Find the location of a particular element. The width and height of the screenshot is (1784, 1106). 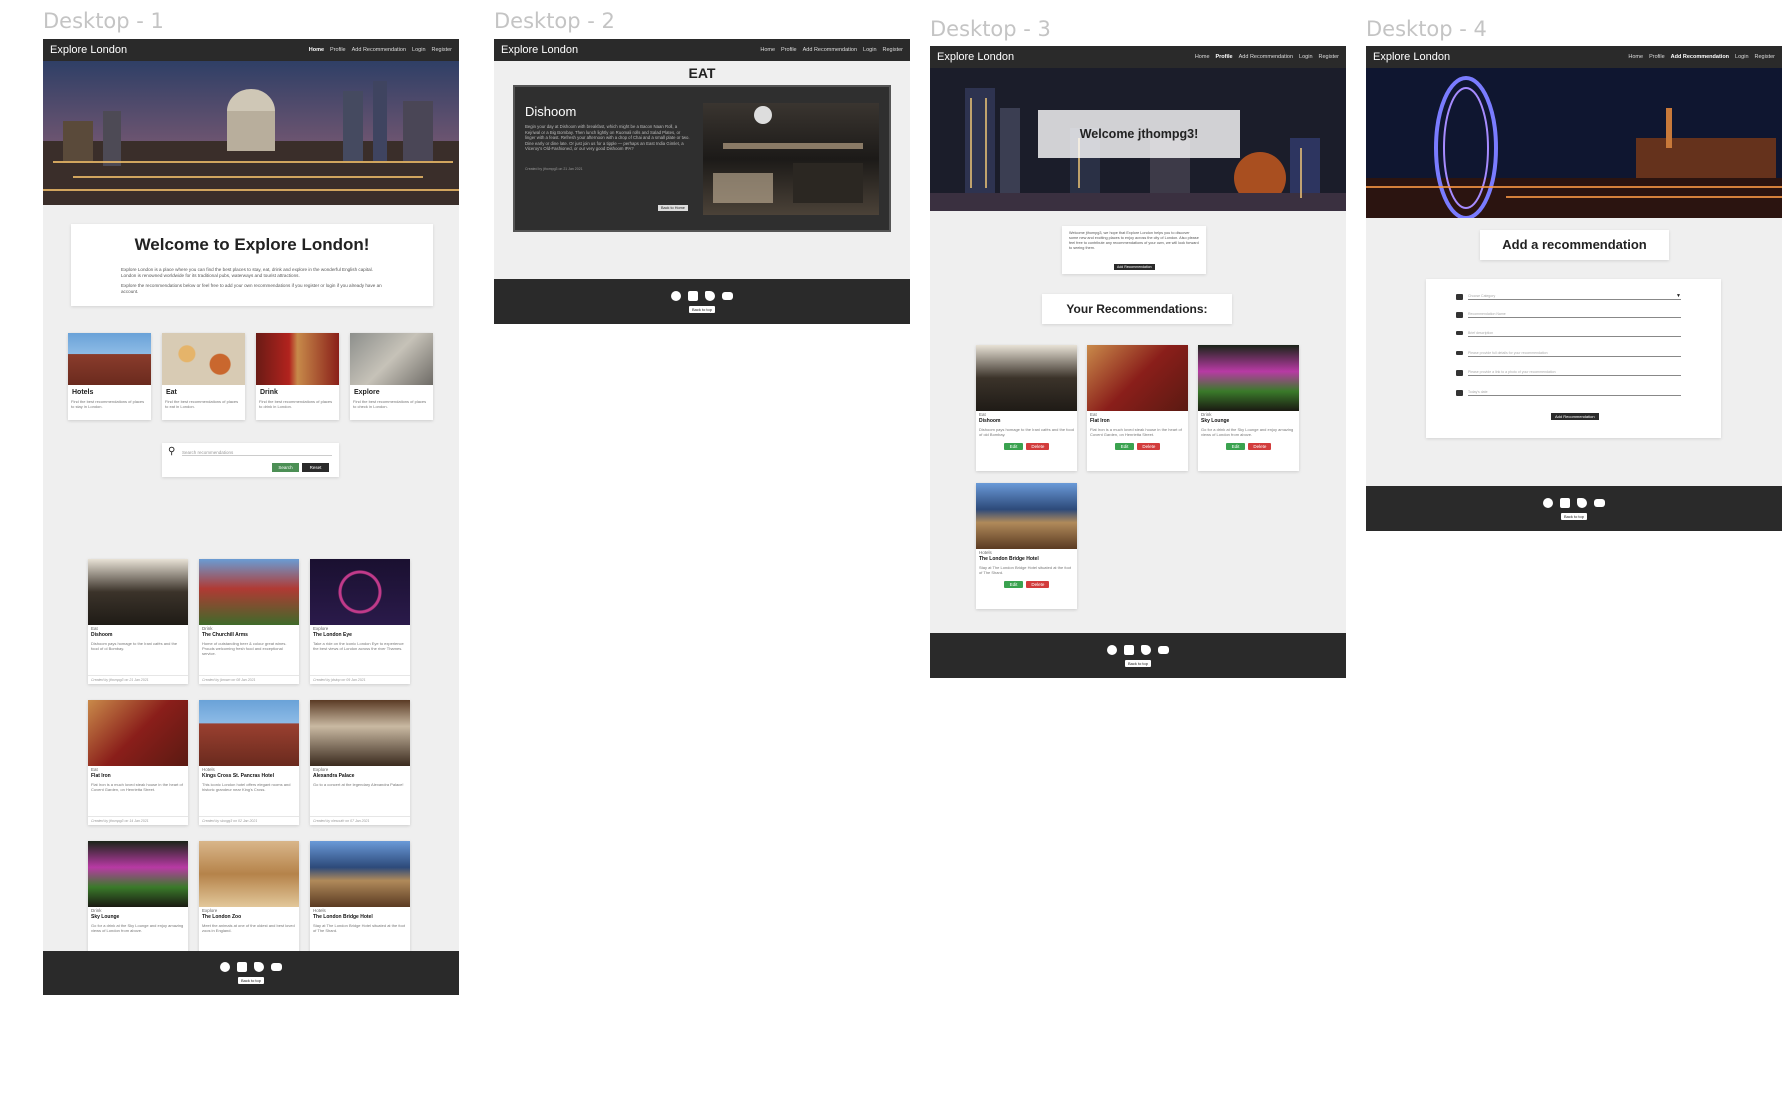

recommendation-title: Flat Iron is located at coordinates (101, 776).